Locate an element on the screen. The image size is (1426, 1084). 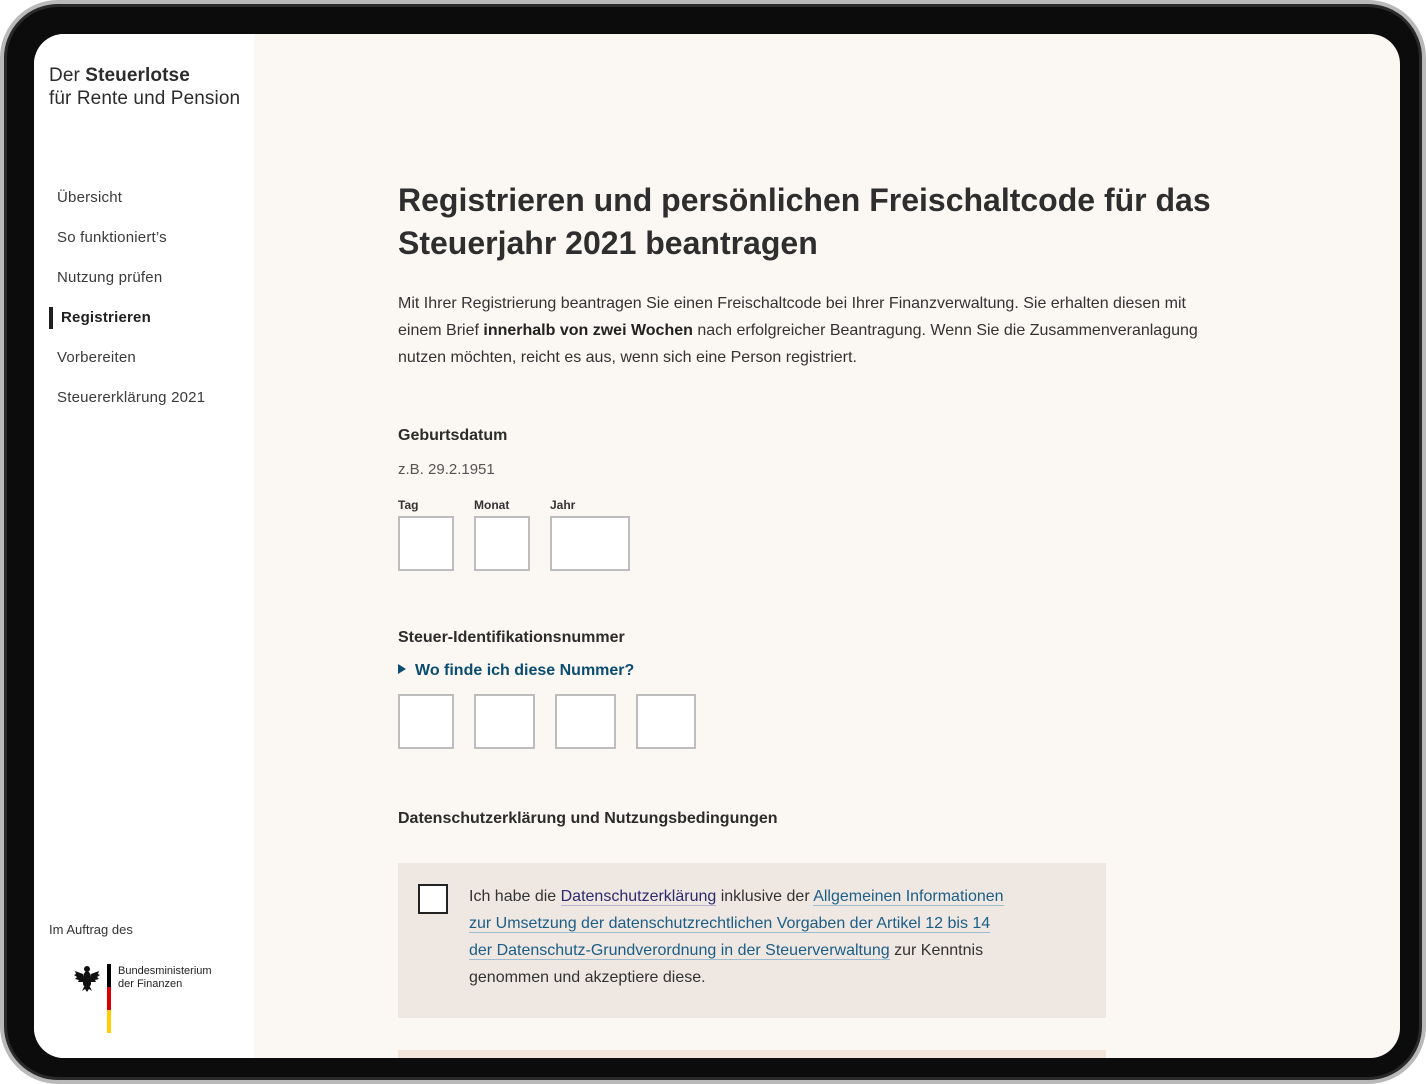
flag-black is located at coordinates (109, 975).